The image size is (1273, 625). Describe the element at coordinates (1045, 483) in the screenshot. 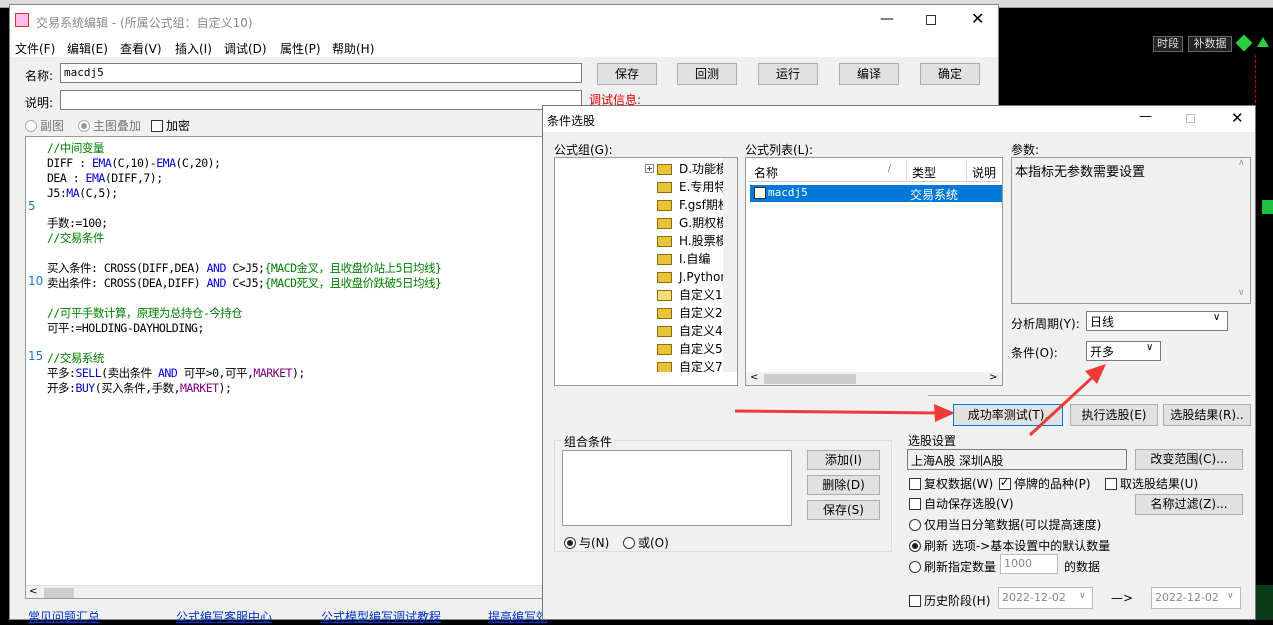

I see `suspended-checkbox: 停牌的品种(P)` at that location.